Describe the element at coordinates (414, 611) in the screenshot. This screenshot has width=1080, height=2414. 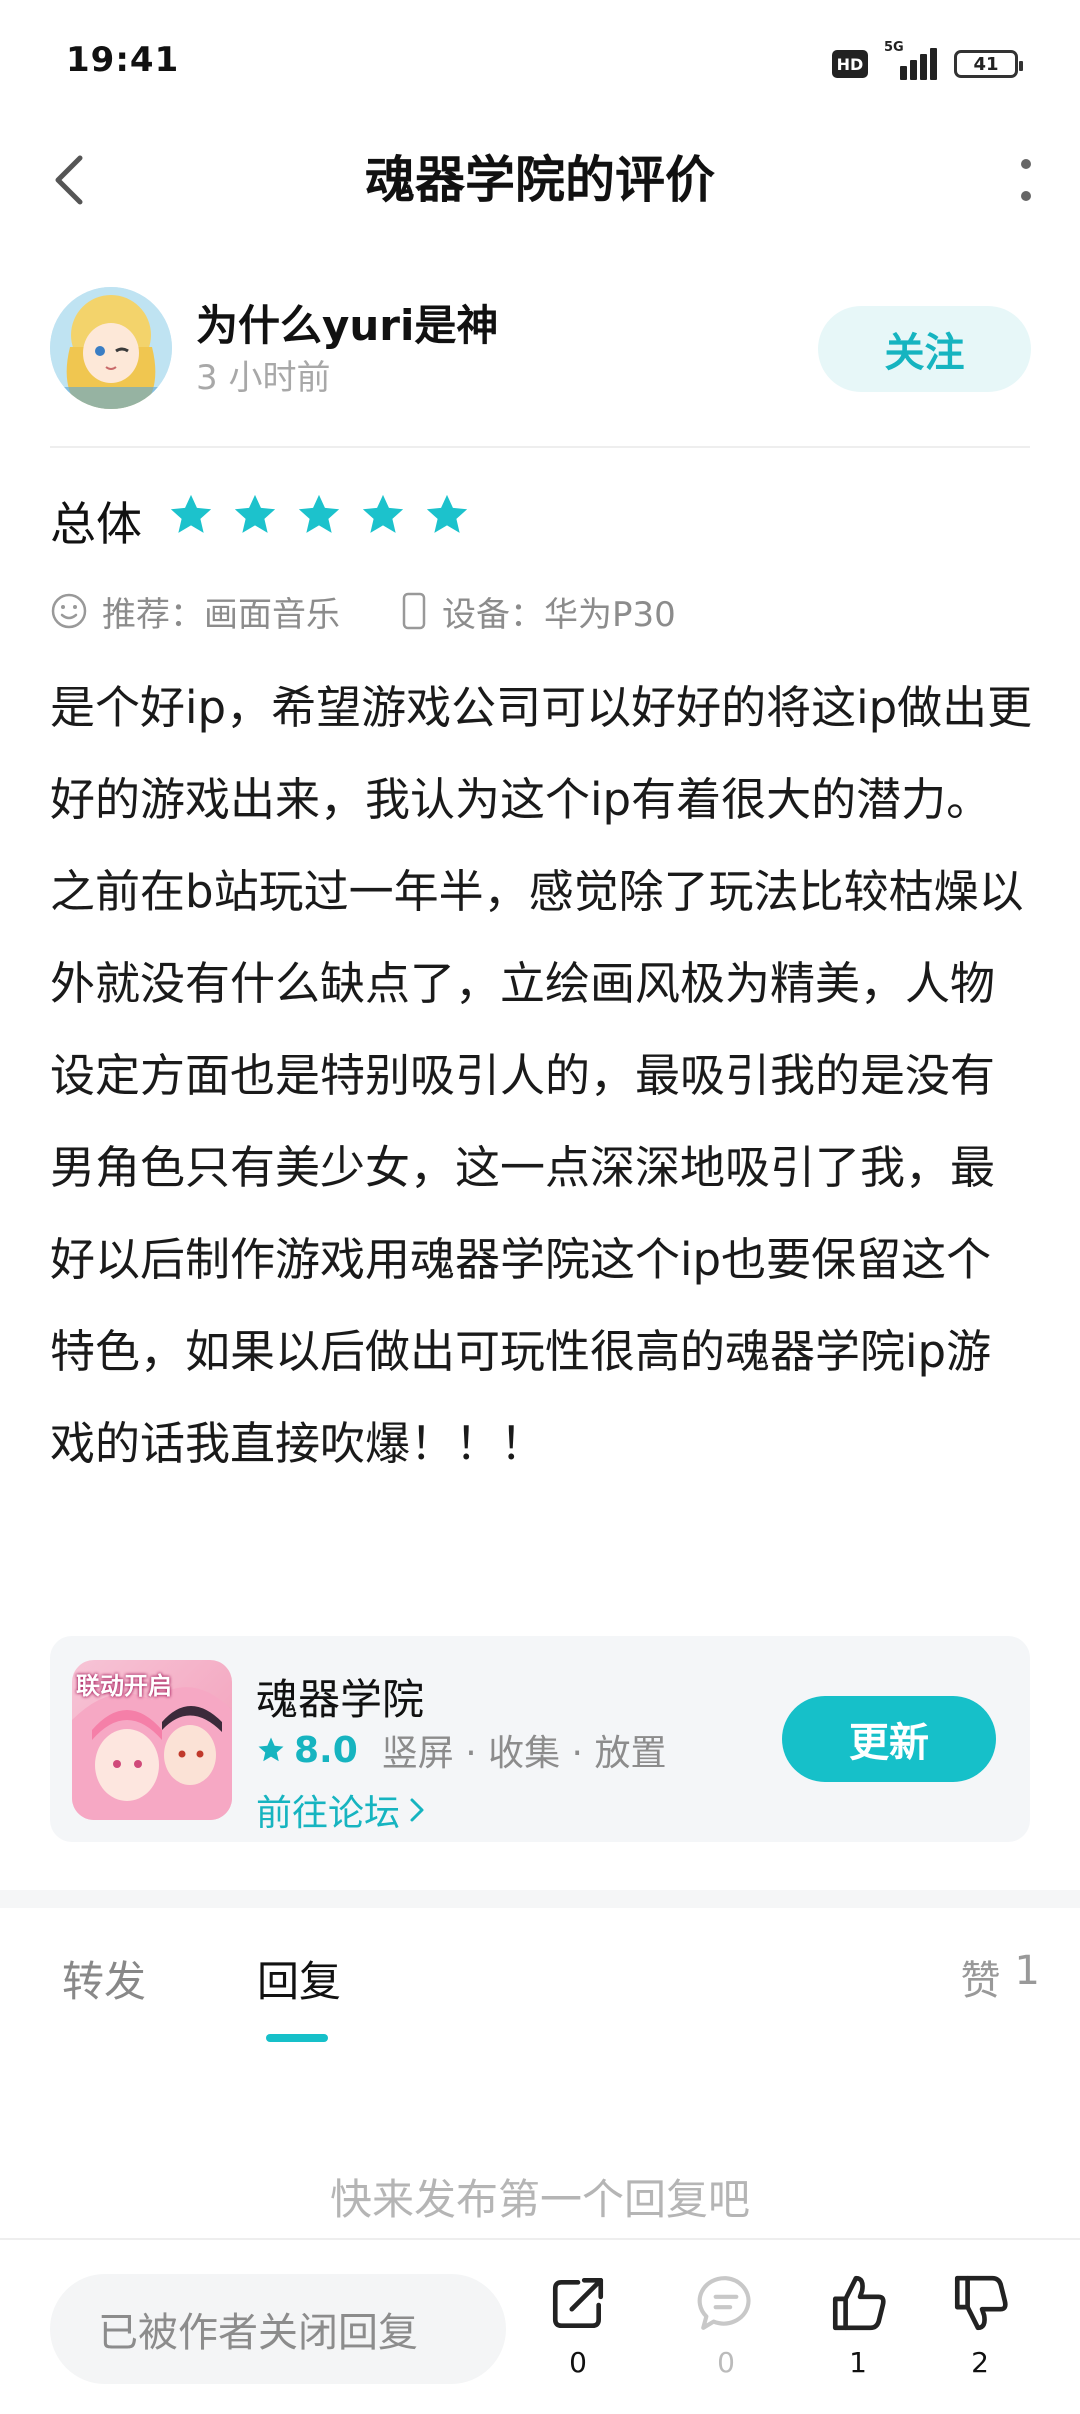
I see `phone-icon` at that location.